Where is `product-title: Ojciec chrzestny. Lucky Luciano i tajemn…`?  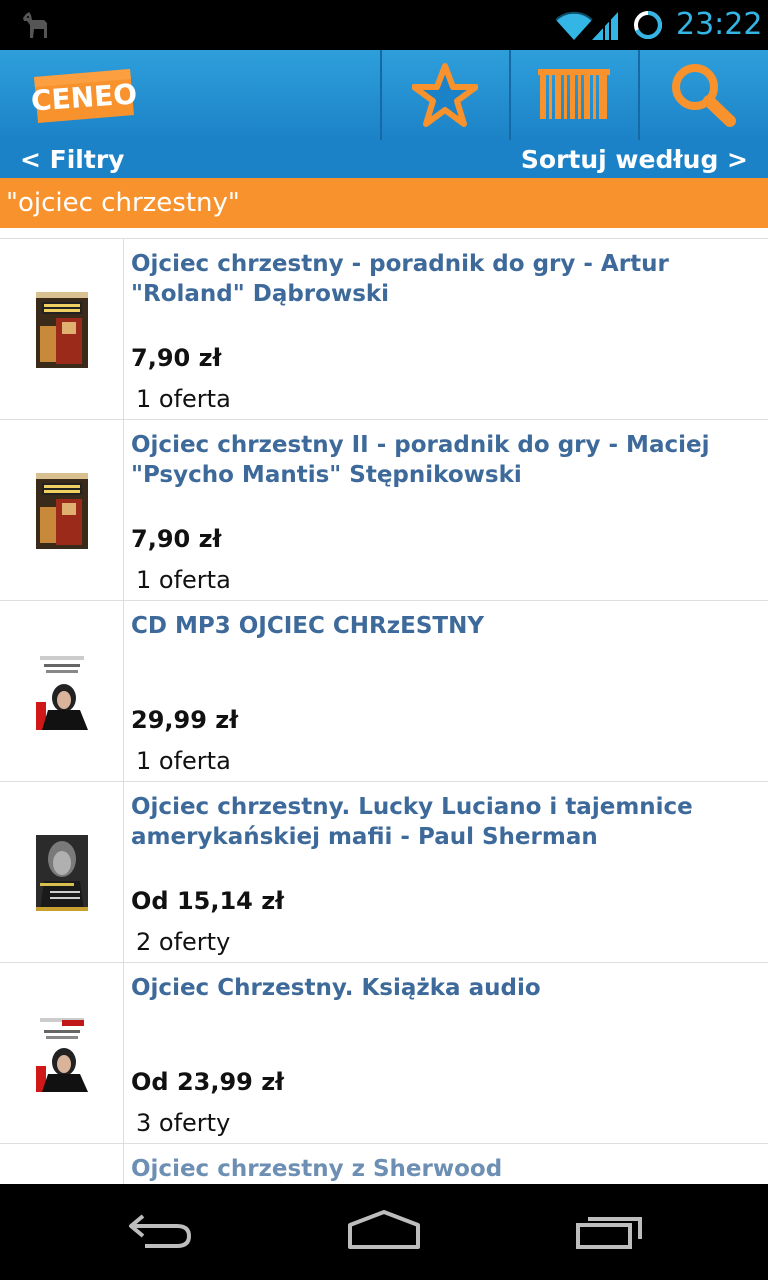 product-title: Ojciec chrzestny. Lucky Luciano i tajemn… is located at coordinates (446, 822).